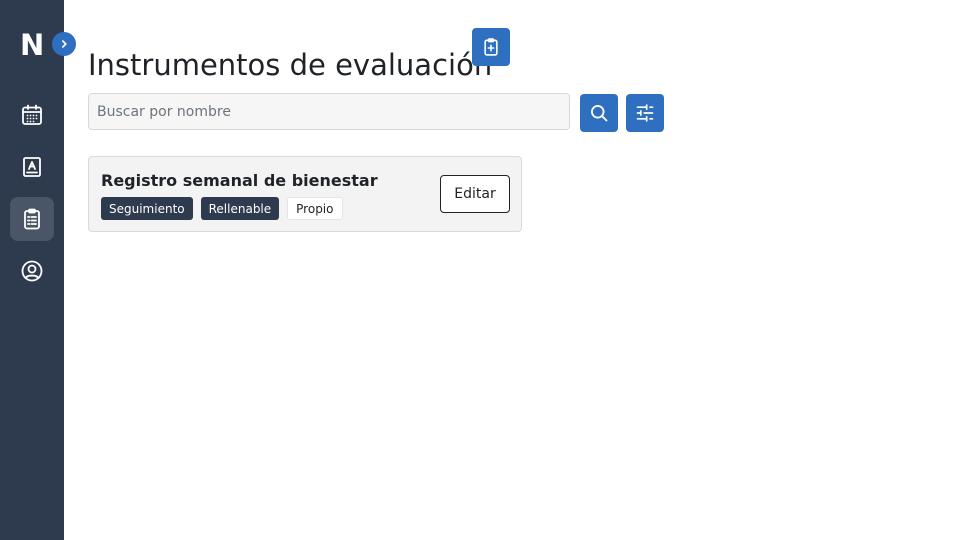  I want to click on clipboard-plus-icon, so click(491, 47).